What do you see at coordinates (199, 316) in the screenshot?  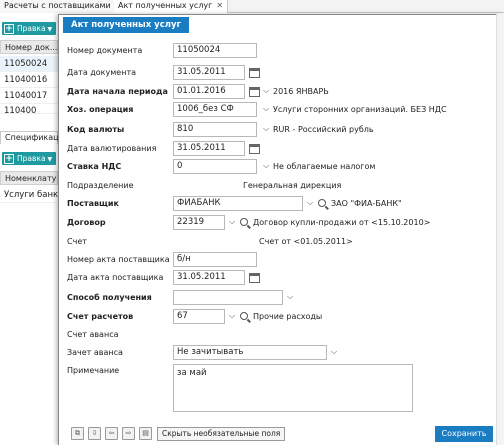 I see `settlement-account-field: 67` at bounding box center [199, 316].